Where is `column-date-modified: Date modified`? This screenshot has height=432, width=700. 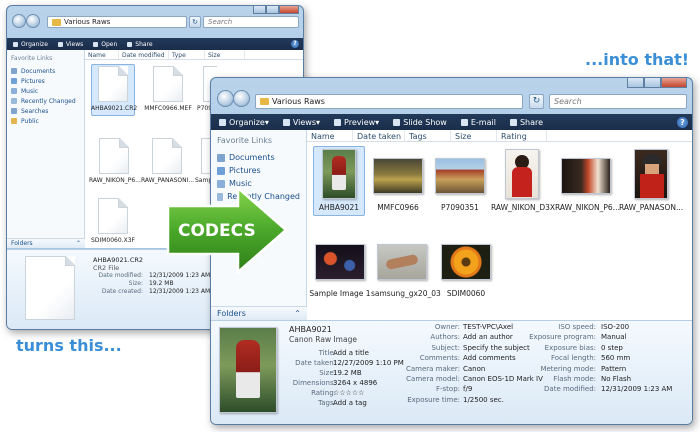
column-date-modified: Date modified is located at coordinates (144, 54).